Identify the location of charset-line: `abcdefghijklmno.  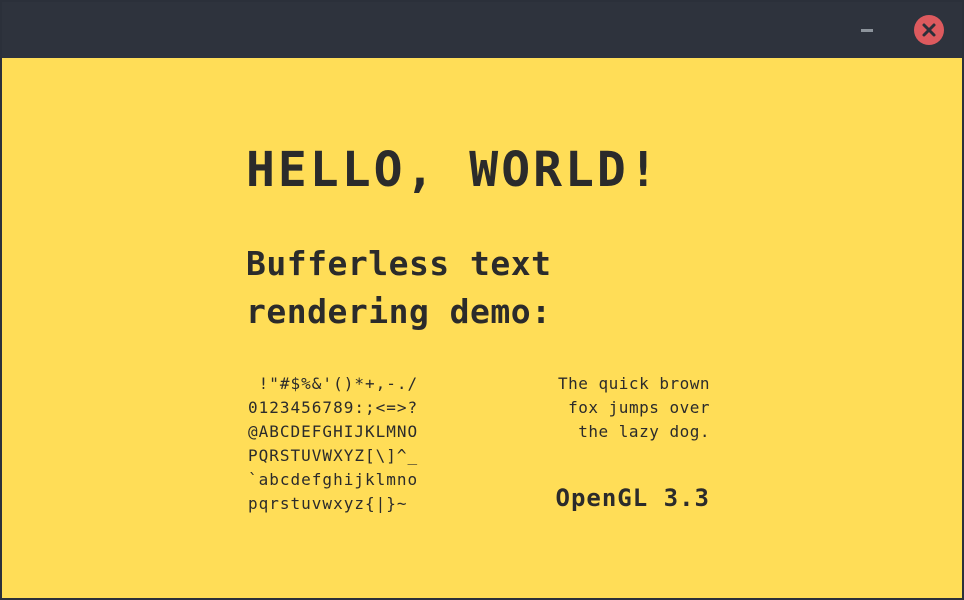
(333, 479).